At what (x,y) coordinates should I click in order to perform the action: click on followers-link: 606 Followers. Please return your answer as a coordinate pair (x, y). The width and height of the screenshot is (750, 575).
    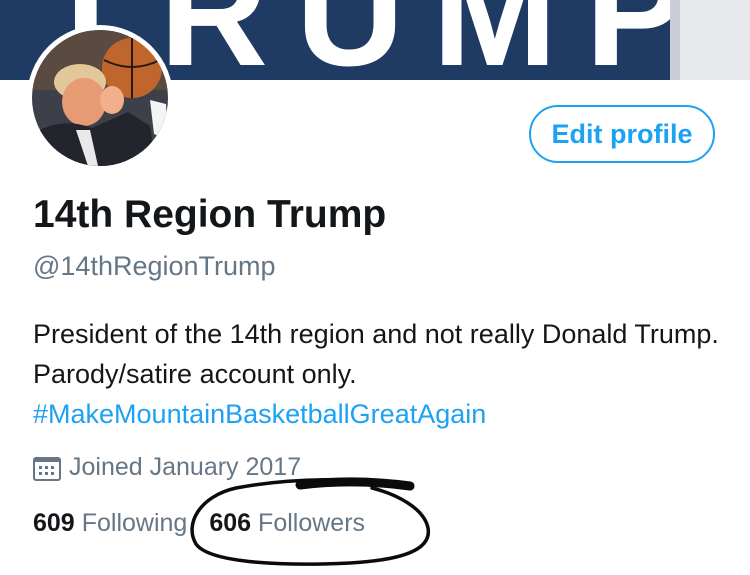
    Looking at the image, I should click on (287, 523).